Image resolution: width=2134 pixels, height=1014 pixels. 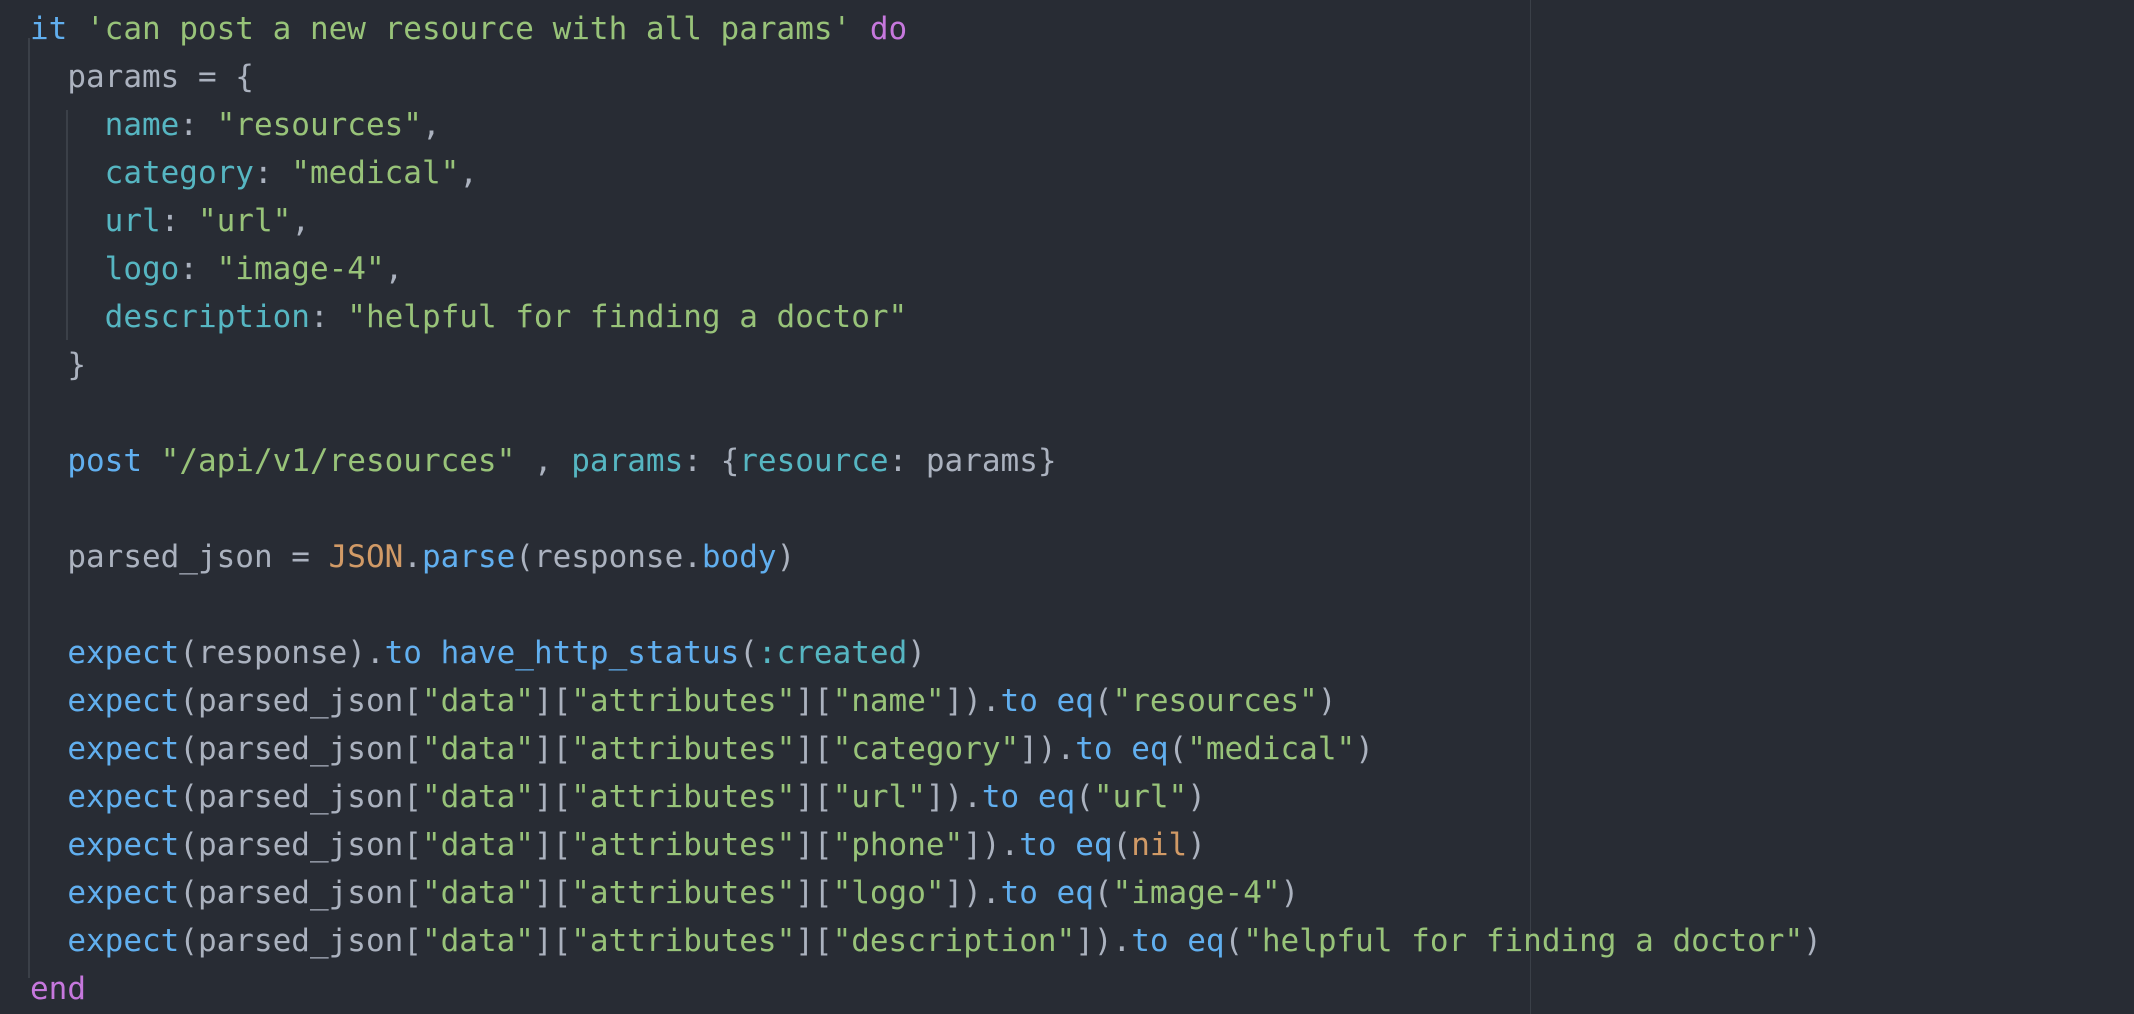 What do you see at coordinates (926, 77) in the screenshot?
I see `code-line: params = {` at bounding box center [926, 77].